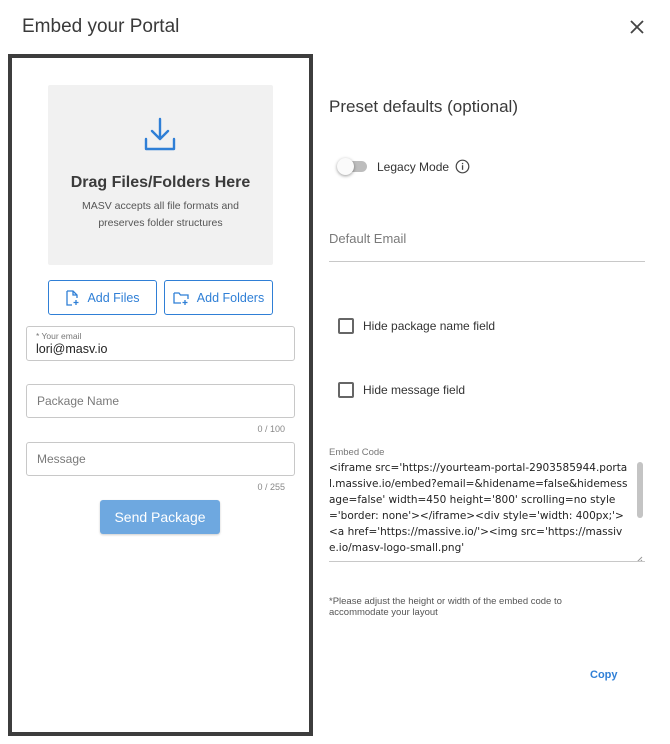  Describe the element at coordinates (160, 459) in the screenshot. I see `message-input: Message` at that location.